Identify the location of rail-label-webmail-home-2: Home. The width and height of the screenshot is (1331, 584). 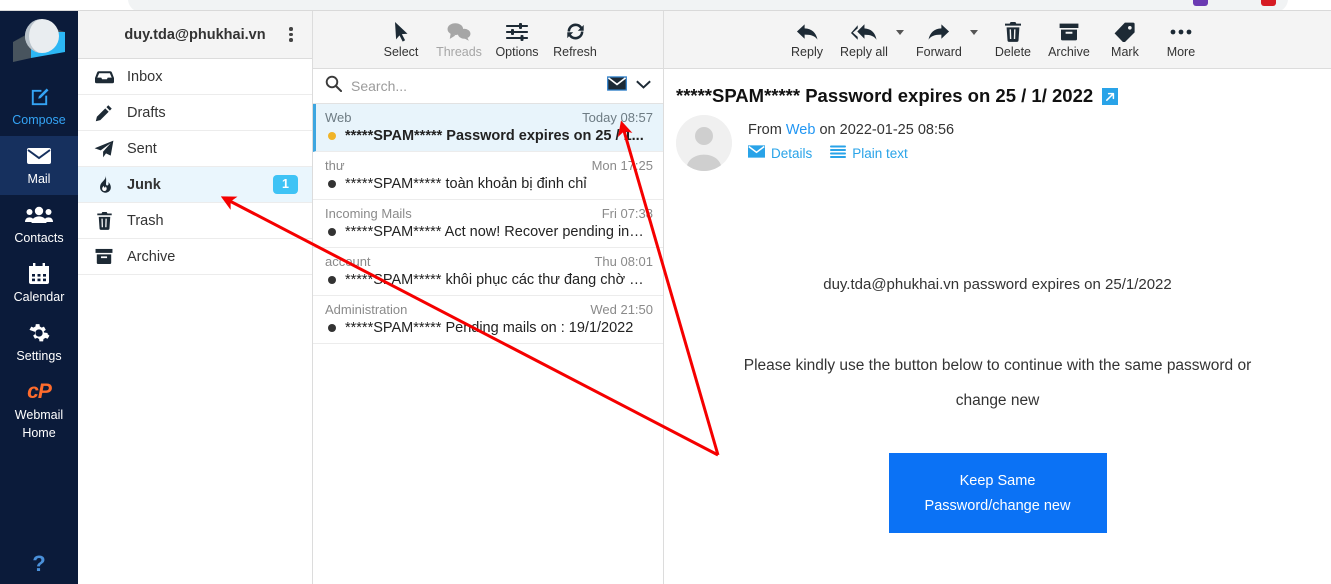
(39, 433).